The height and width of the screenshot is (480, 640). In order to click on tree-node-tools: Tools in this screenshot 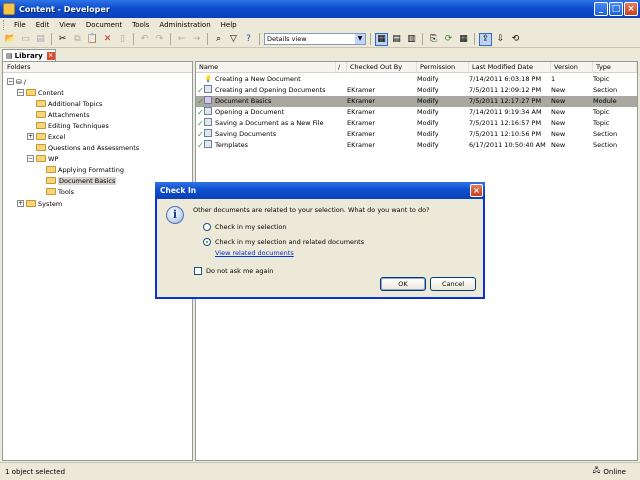, I will do `click(60, 191)`.